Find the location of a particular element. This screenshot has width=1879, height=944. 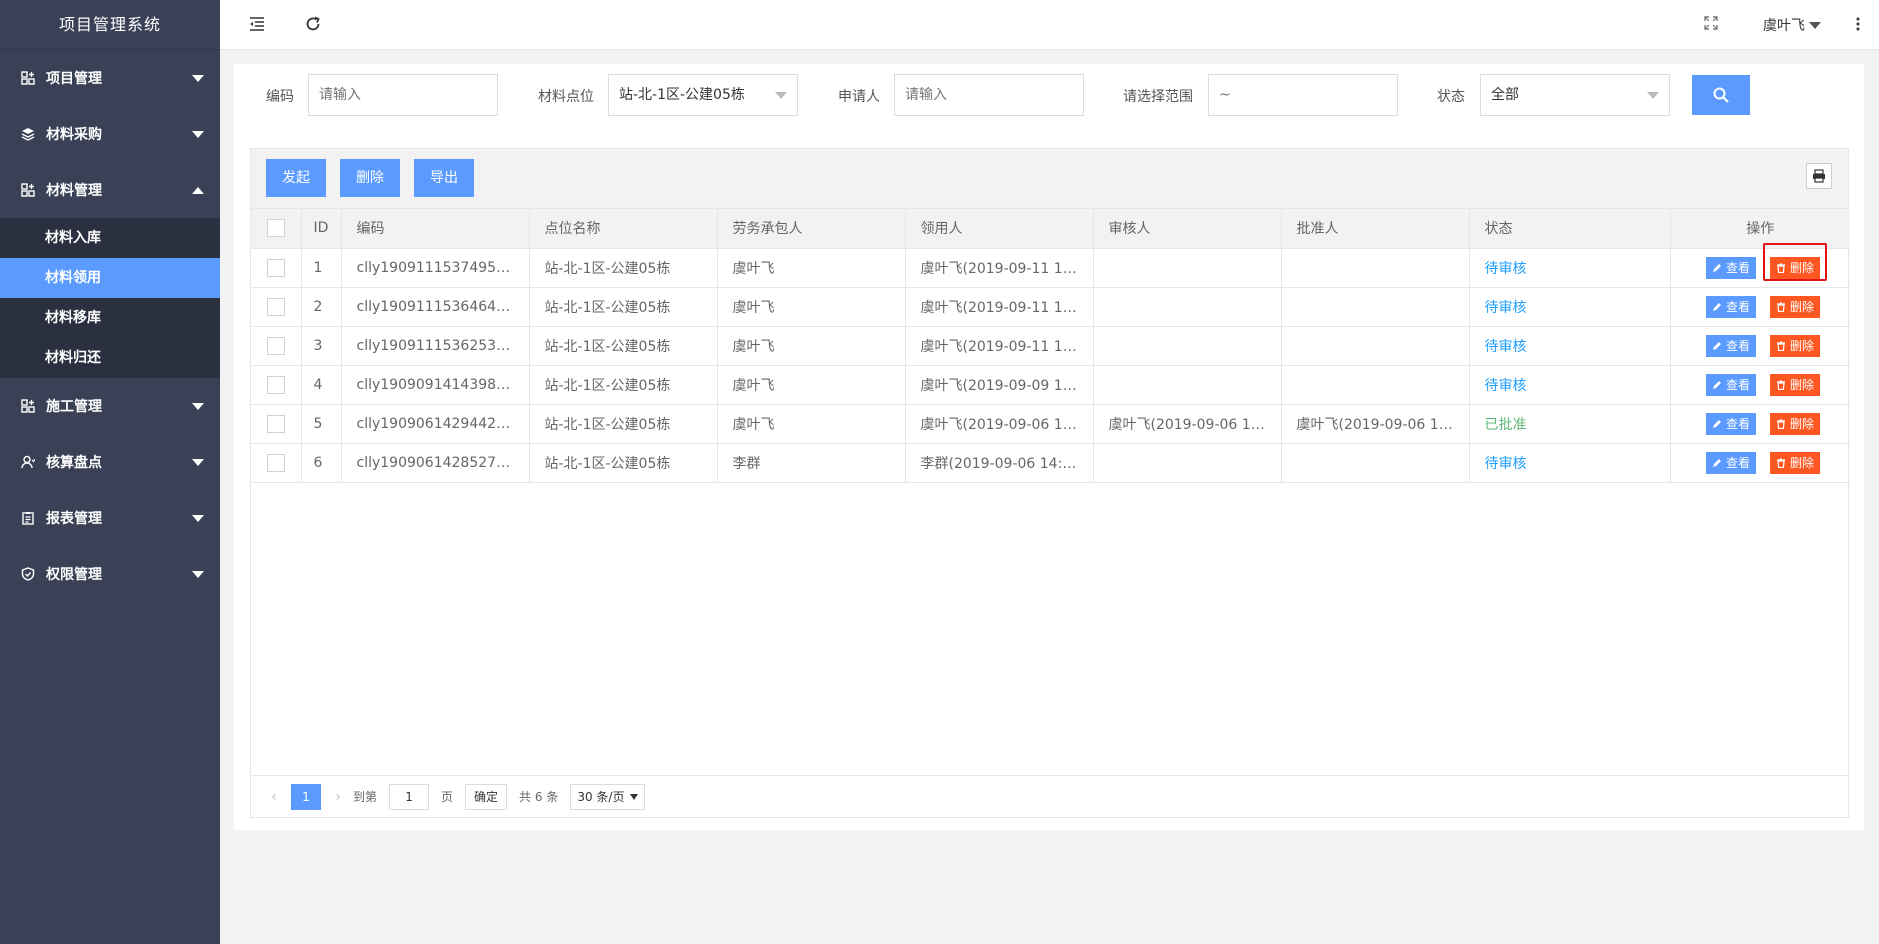

sidebar-item-accounting-inventory: 核算盘点 is located at coordinates (110, 462).